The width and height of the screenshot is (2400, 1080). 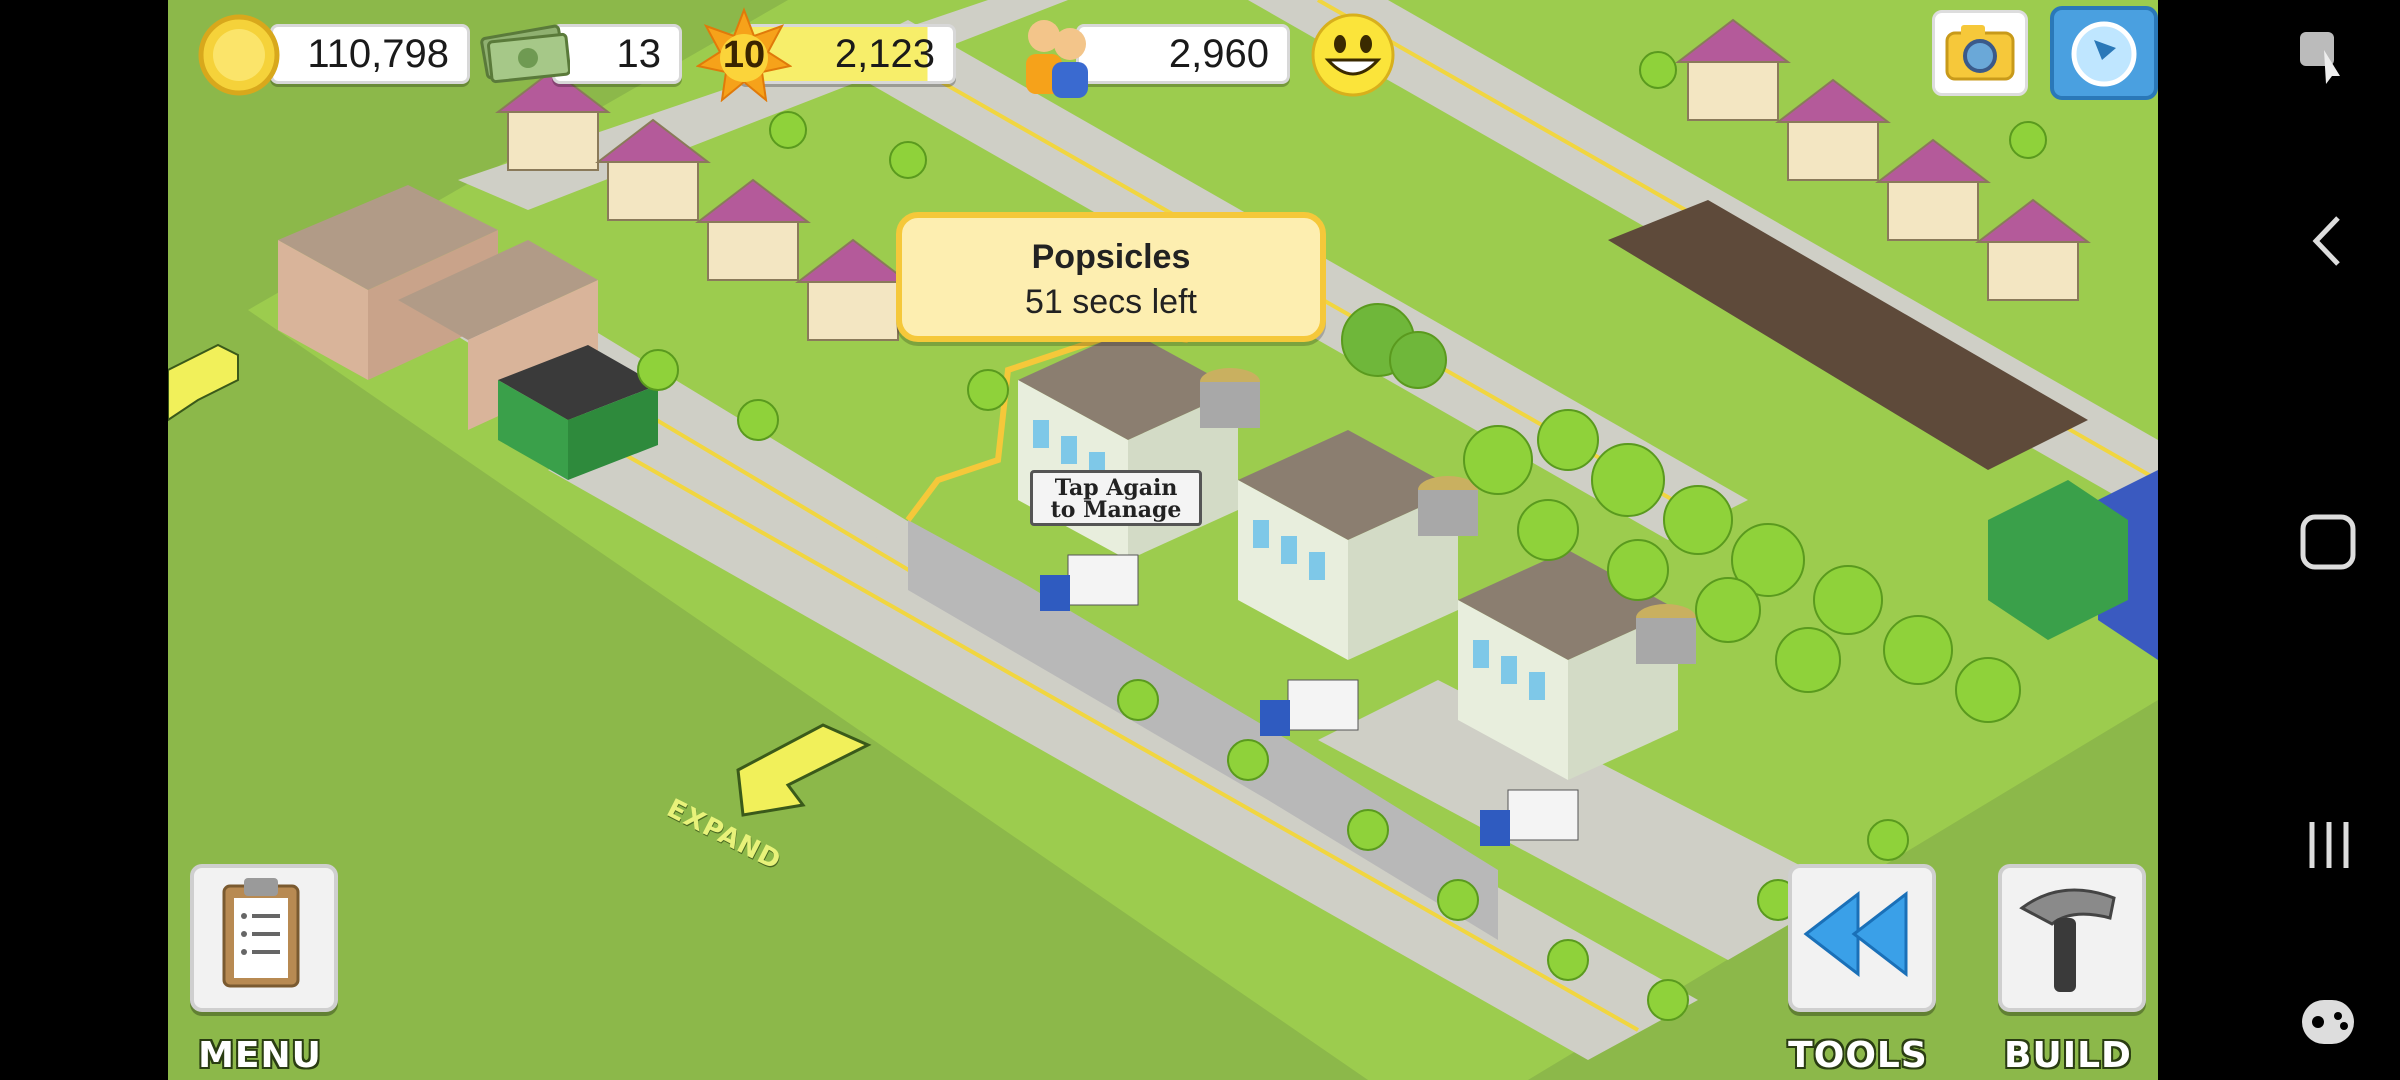 I want to click on tooltip-timer: 51 secs left, so click(x=1111, y=302).